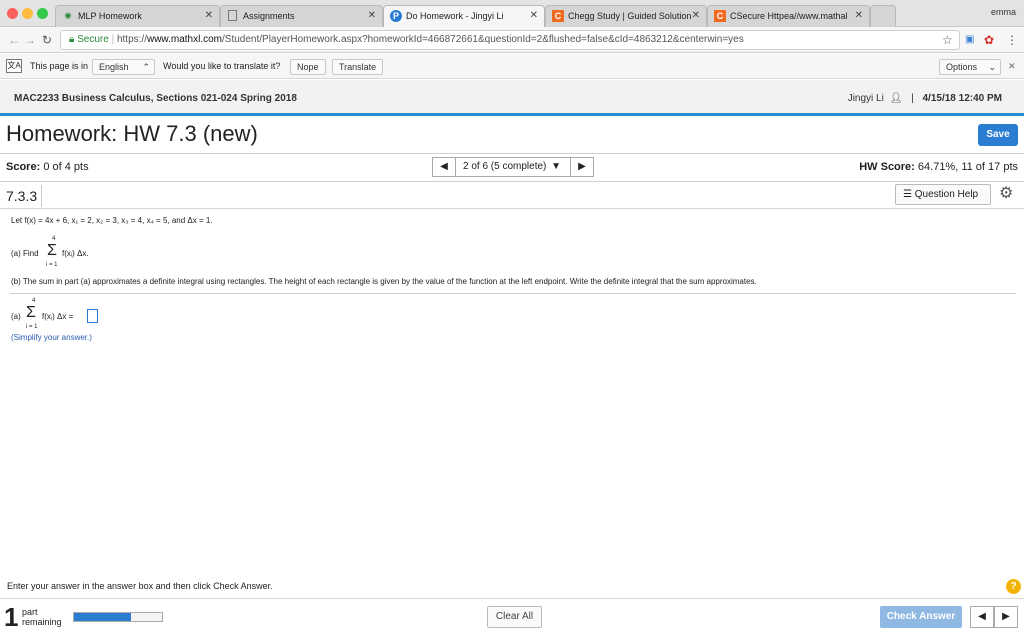  I want to click on url-host: www.mathxl.com, so click(184, 39).